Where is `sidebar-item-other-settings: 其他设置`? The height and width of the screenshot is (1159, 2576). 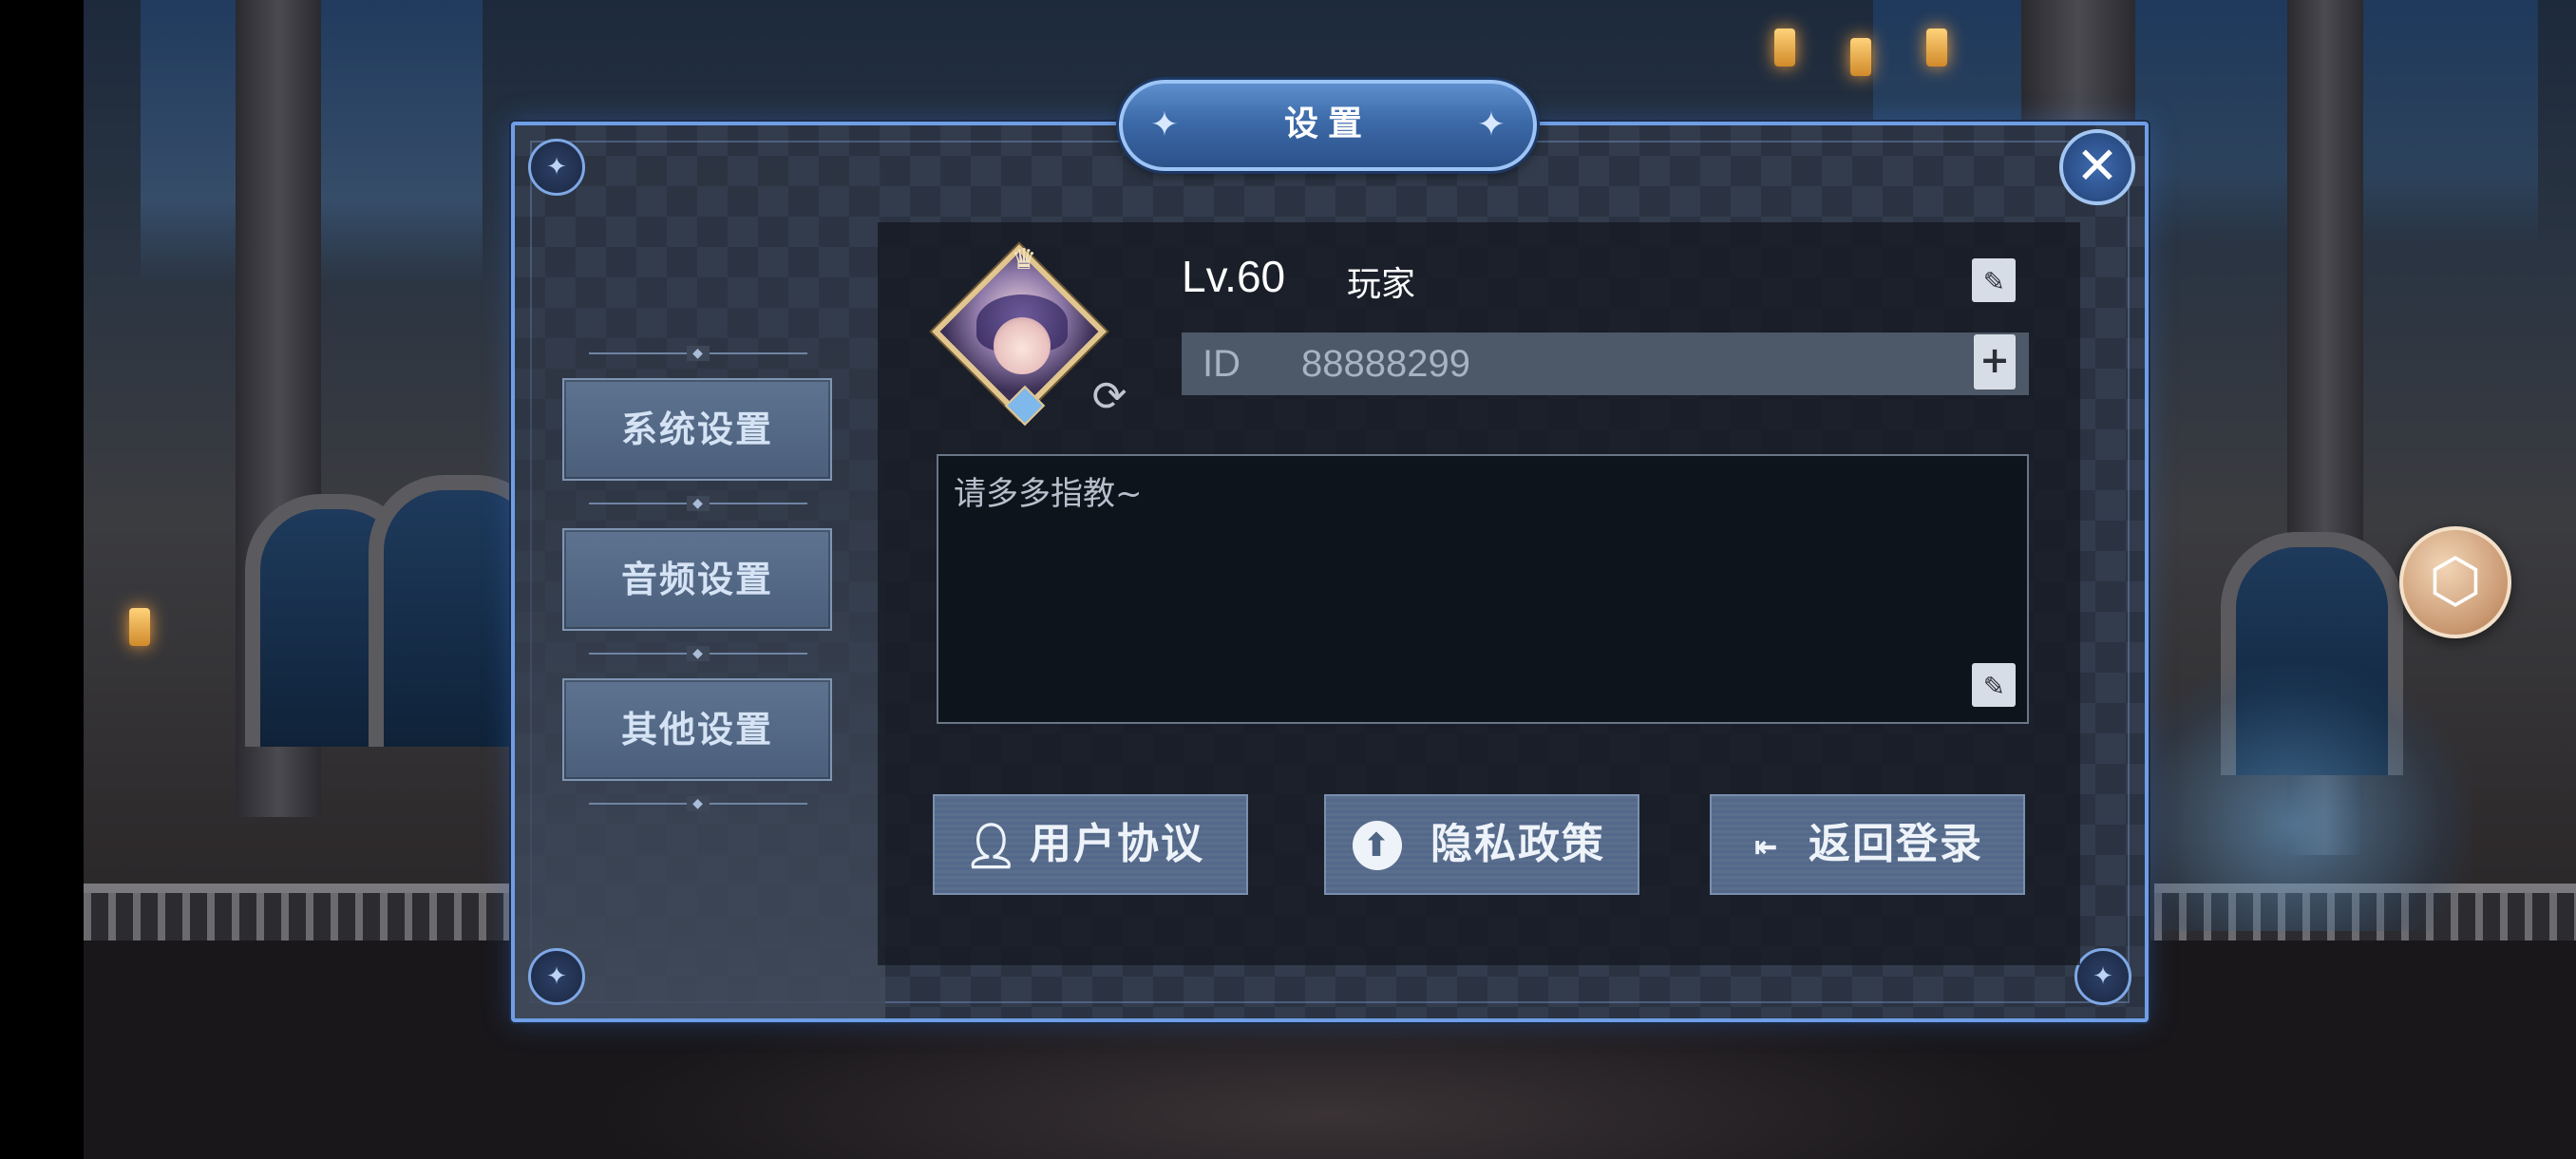
sidebar-item-other-settings: 其他设置 is located at coordinates (697, 729).